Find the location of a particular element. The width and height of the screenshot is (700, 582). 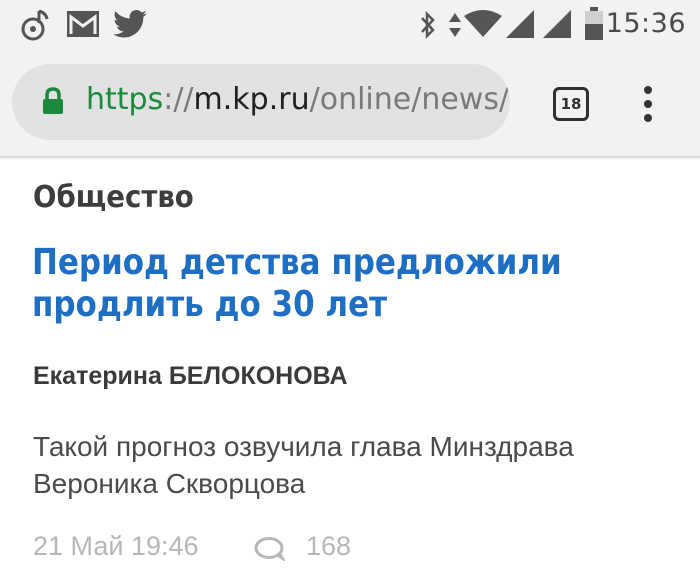

music-note-icon is located at coordinates (35, 25).